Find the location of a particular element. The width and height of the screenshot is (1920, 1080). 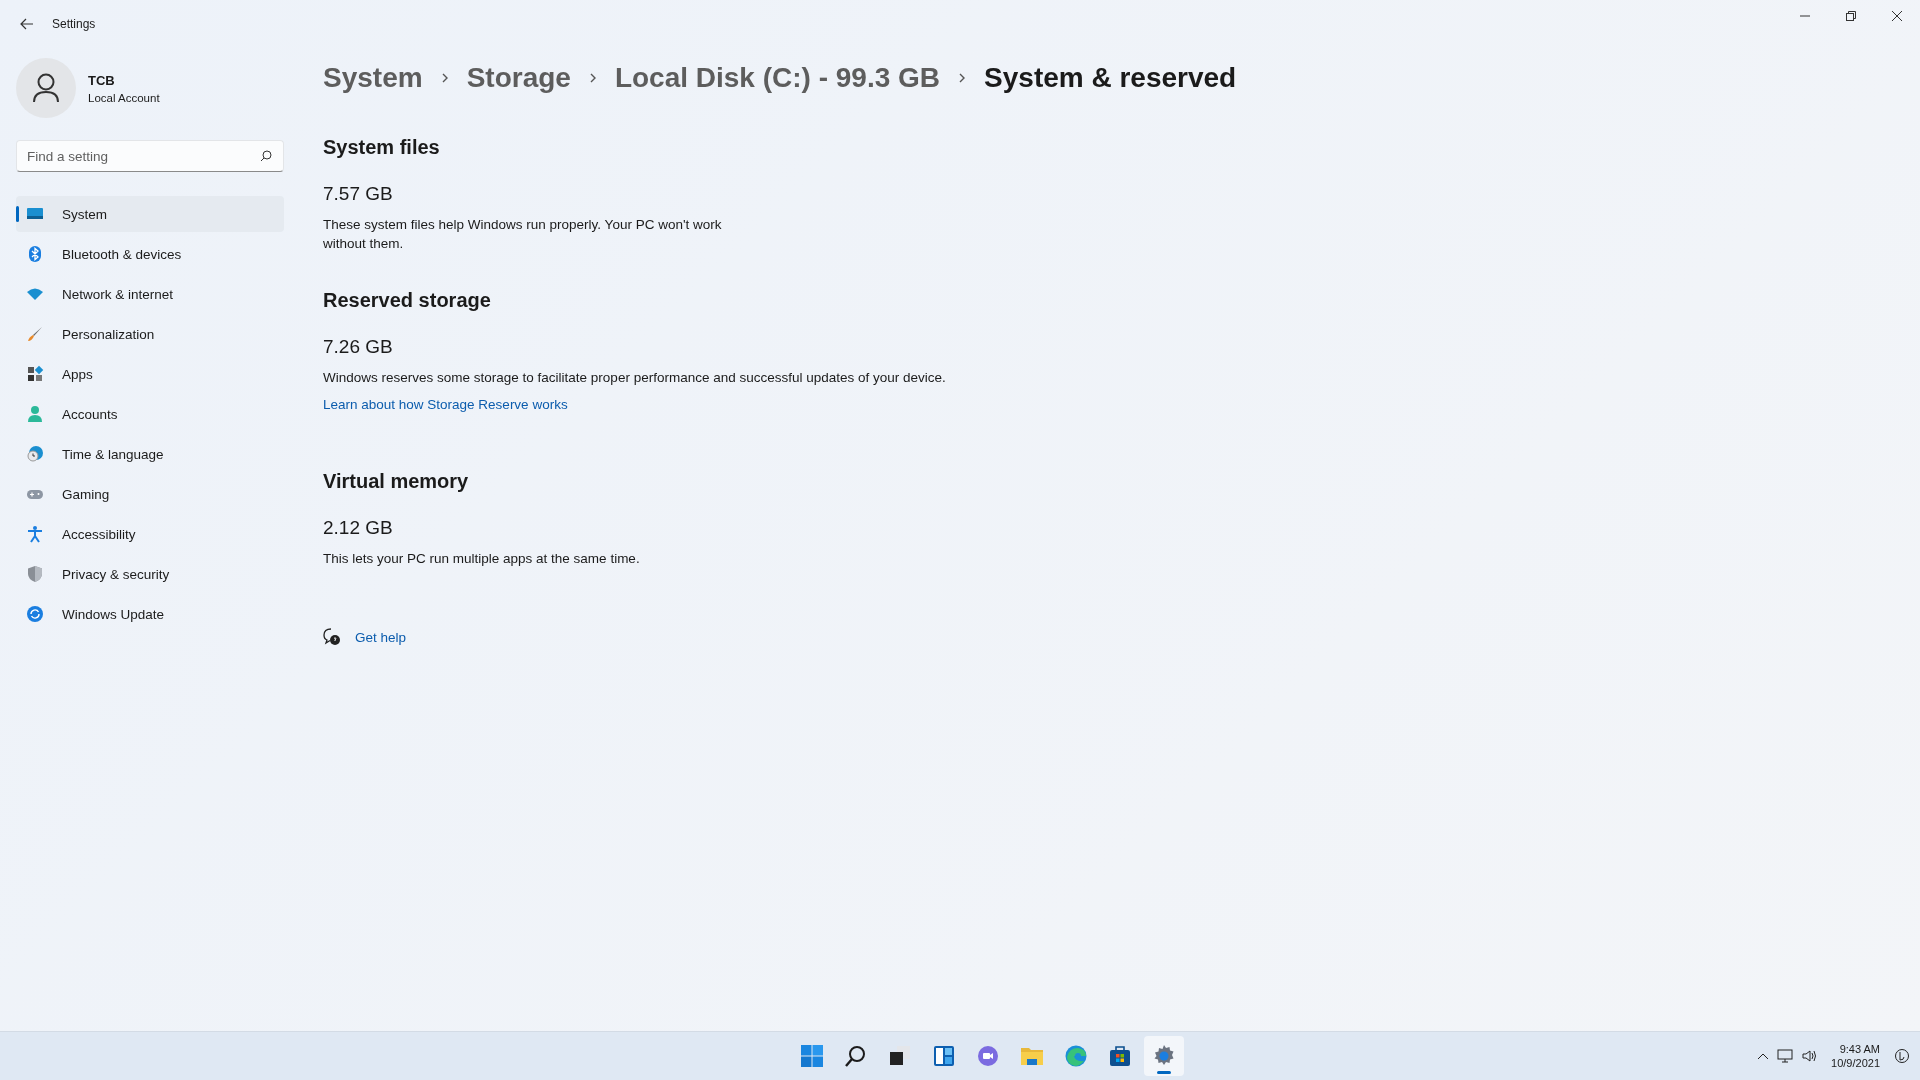

breadcrumb-link: Local Disk (C:) - 99.3 GB is located at coordinates (777, 78).